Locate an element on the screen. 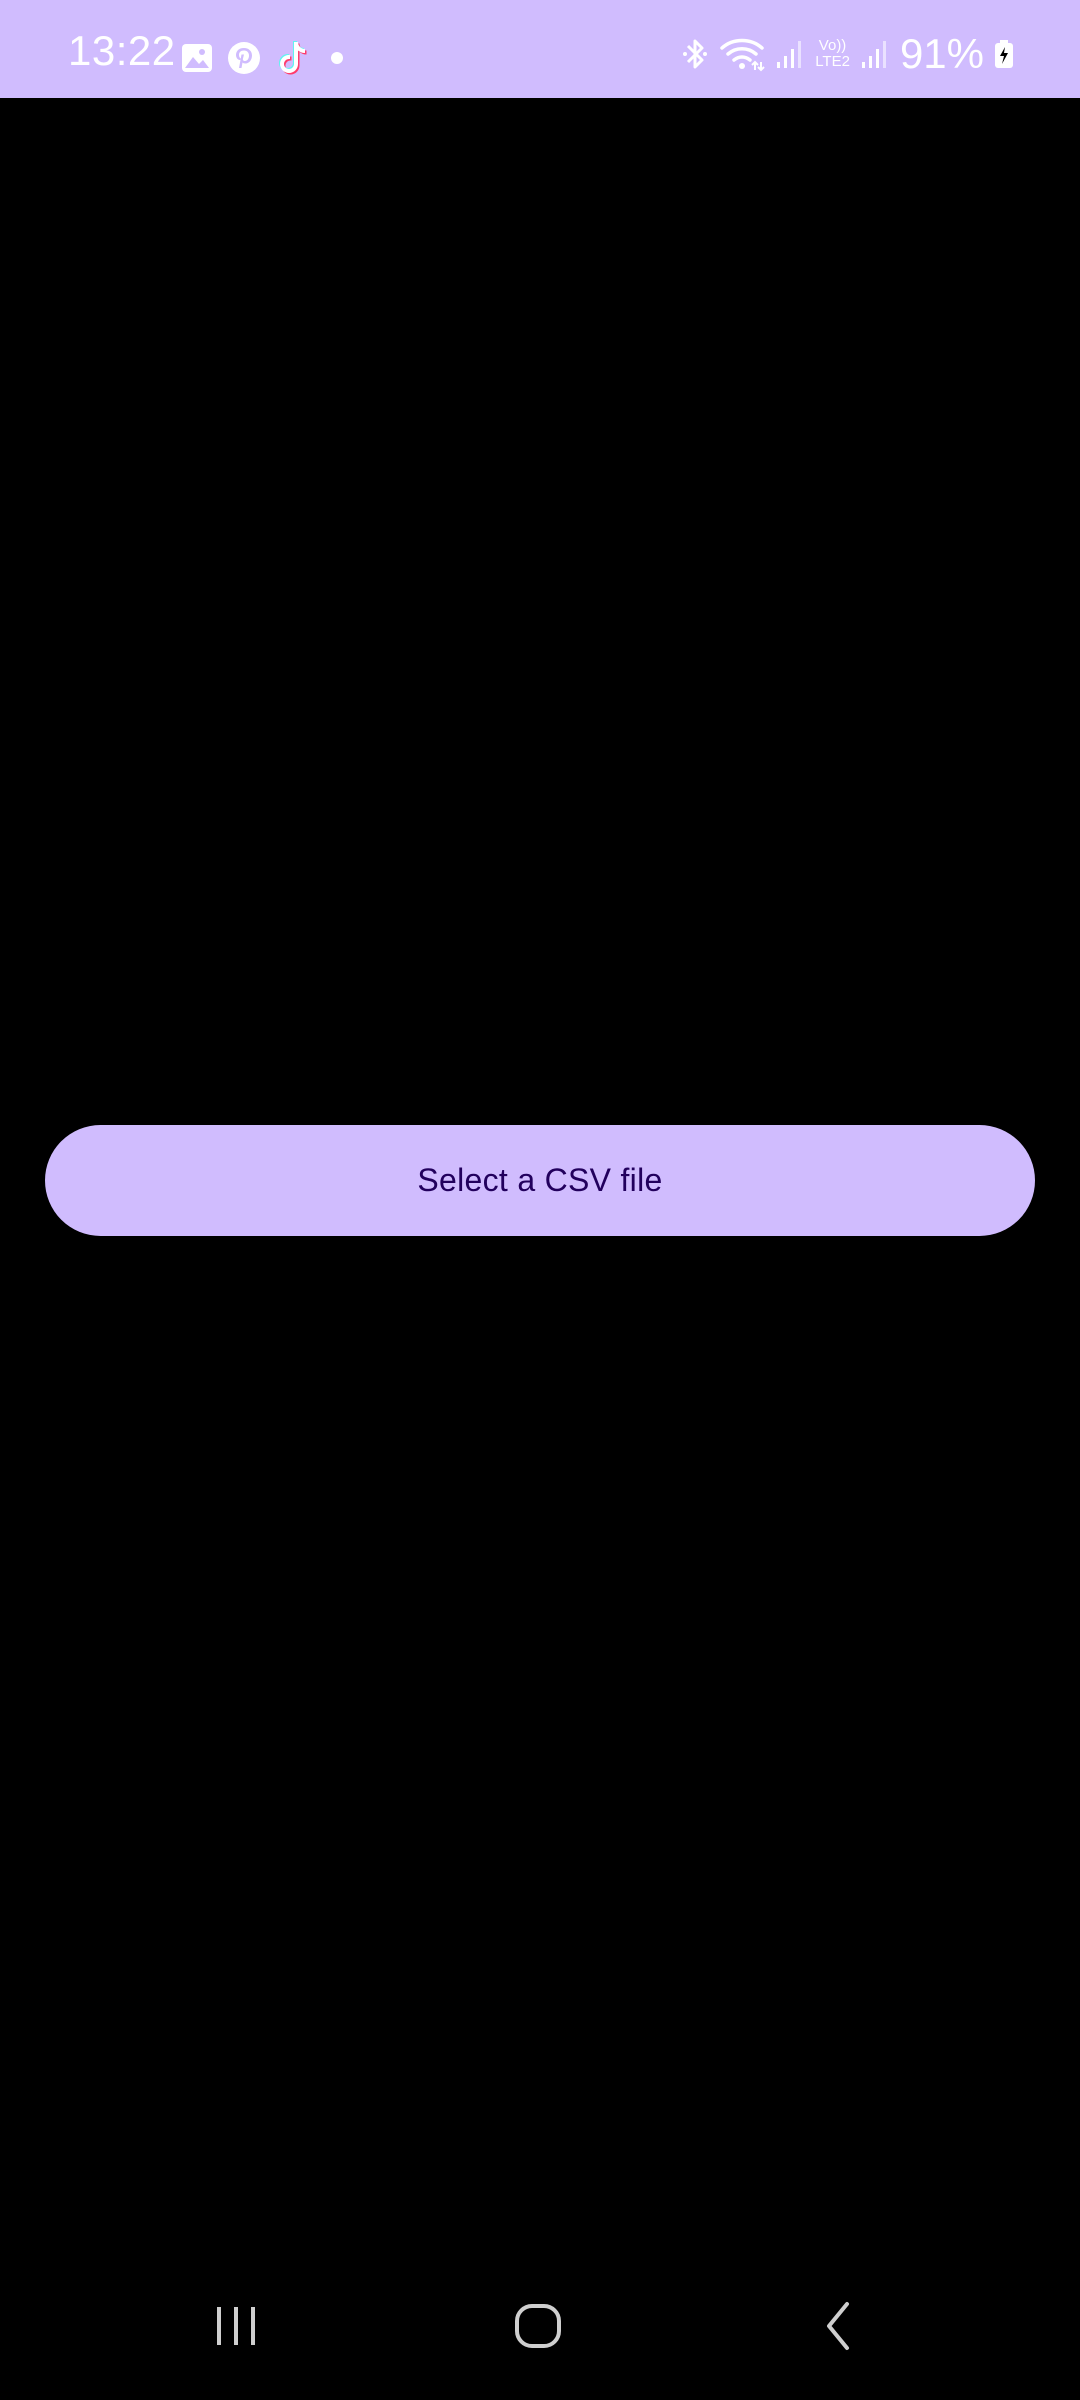  home-button is located at coordinates (538, 2328).